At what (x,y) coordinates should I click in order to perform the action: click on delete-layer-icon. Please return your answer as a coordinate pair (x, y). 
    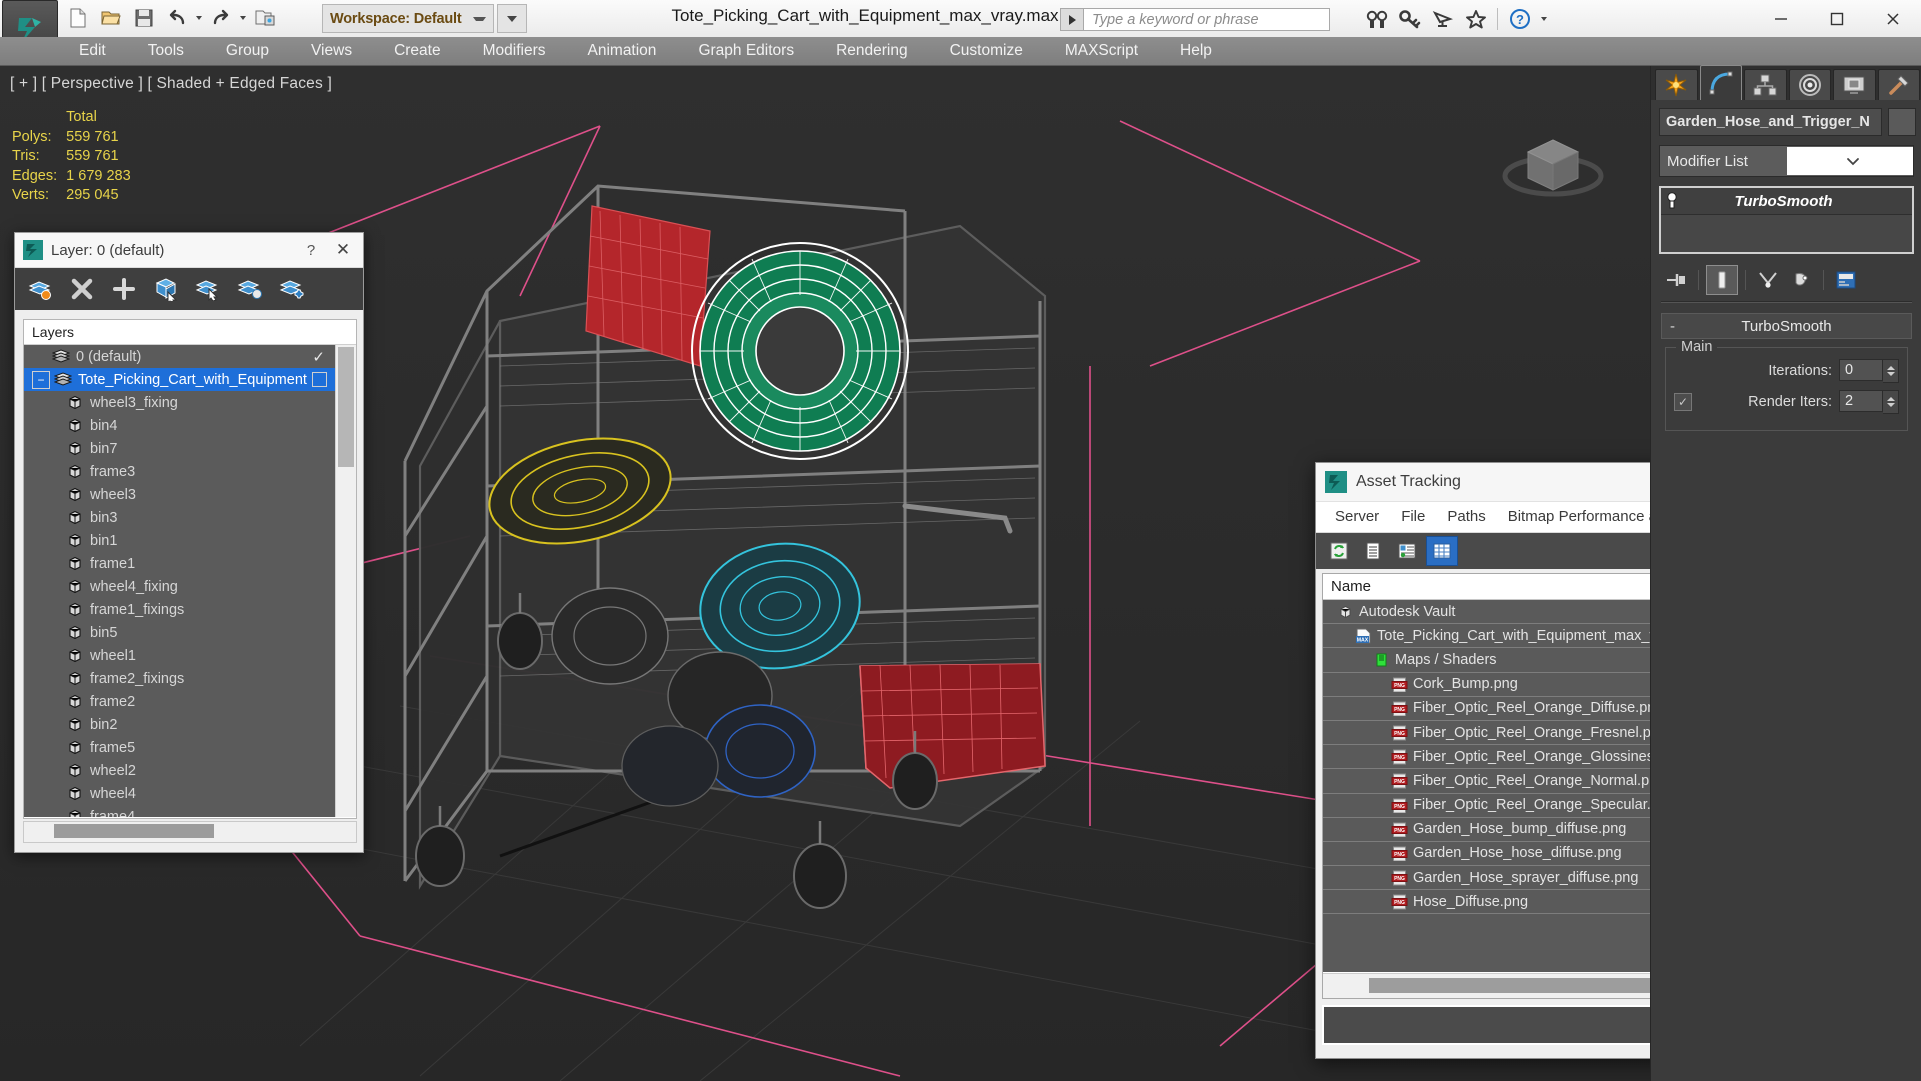
    Looking at the image, I should click on (82, 289).